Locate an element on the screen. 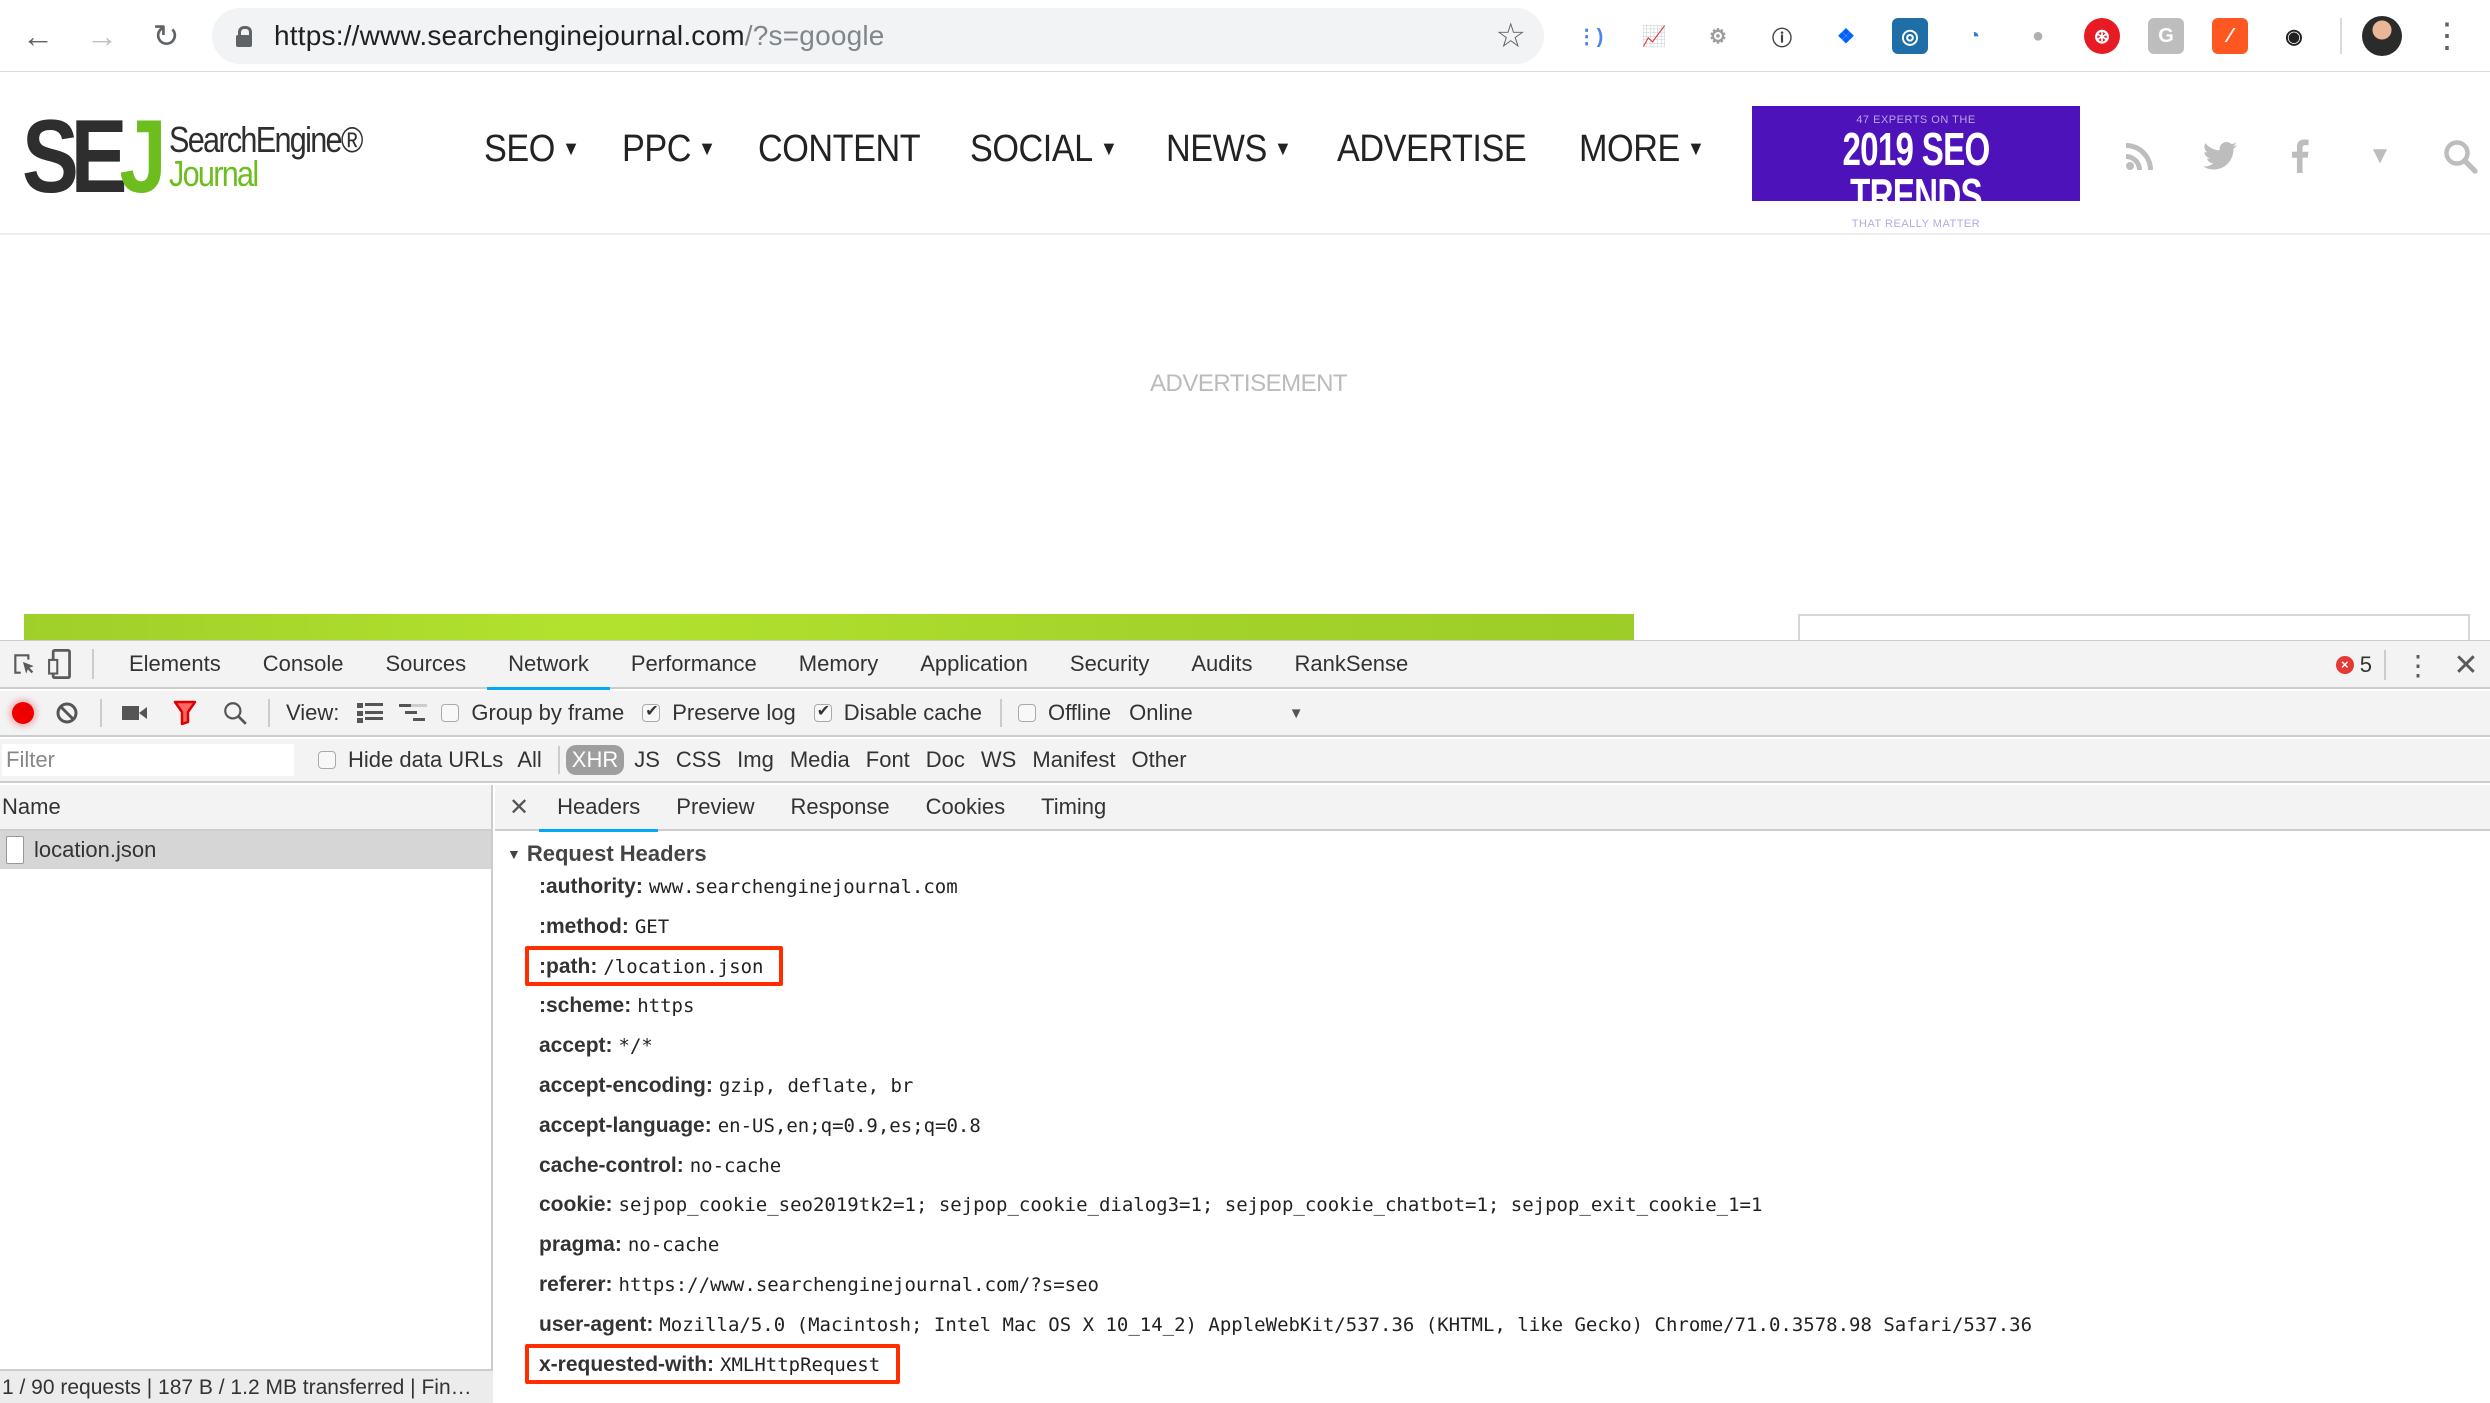 This screenshot has height=1403, width=2490. lens-extension-icon: ◉ is located at coordinates (2294, 36).